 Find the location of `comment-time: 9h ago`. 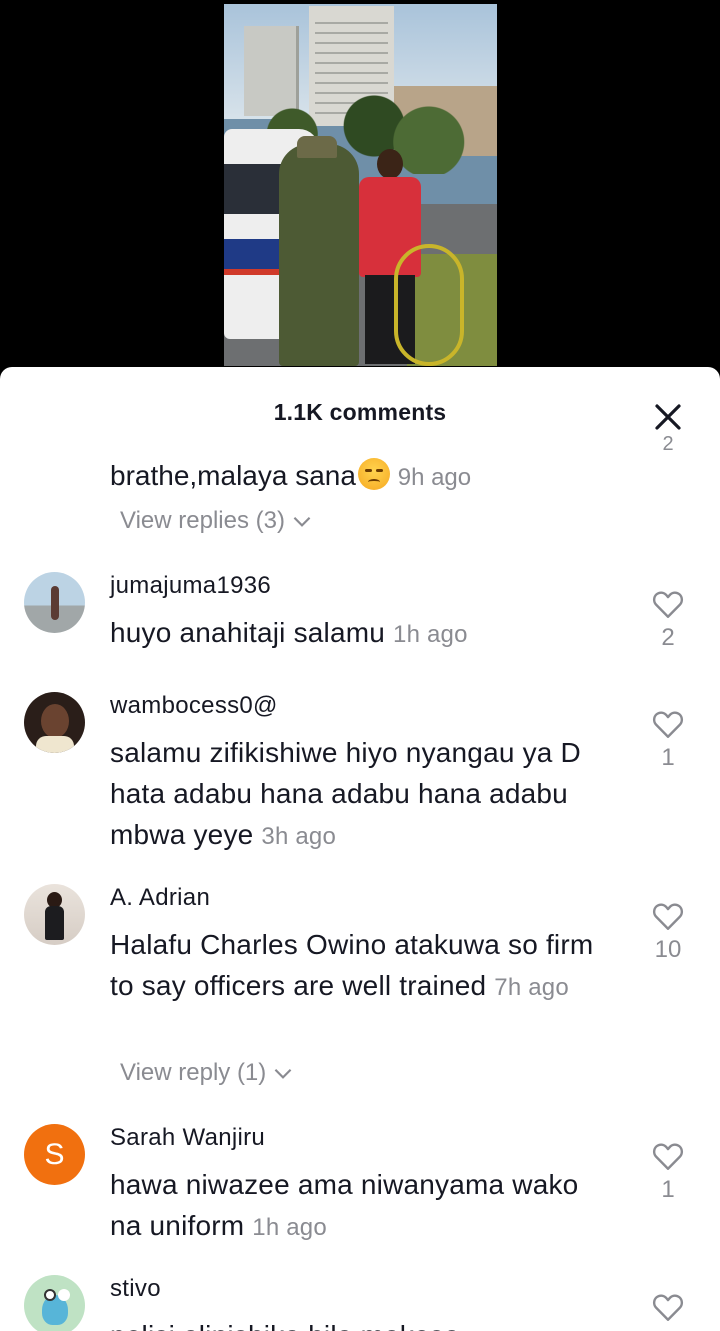

comment-time: 9h ago is located at coordinates (434, 477).